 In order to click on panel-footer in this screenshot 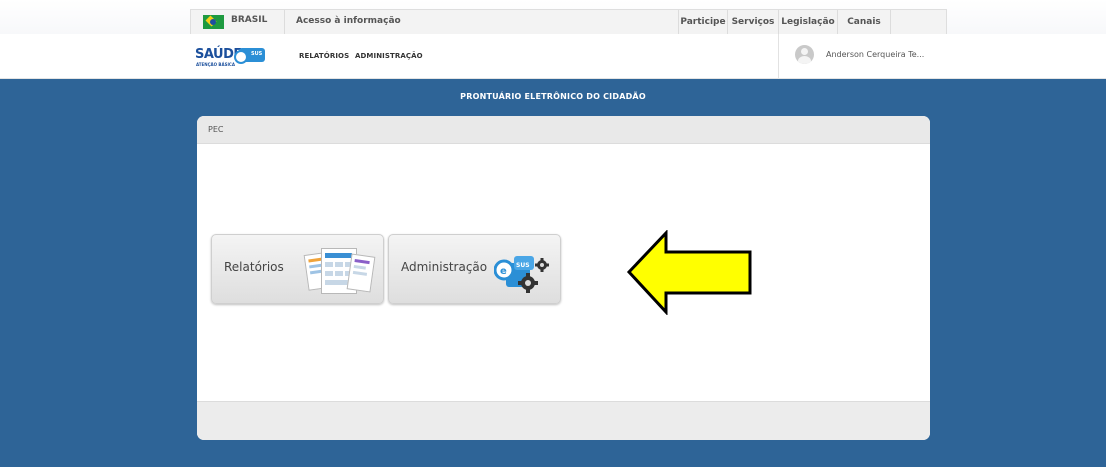, I will do `click(563, 420)`.